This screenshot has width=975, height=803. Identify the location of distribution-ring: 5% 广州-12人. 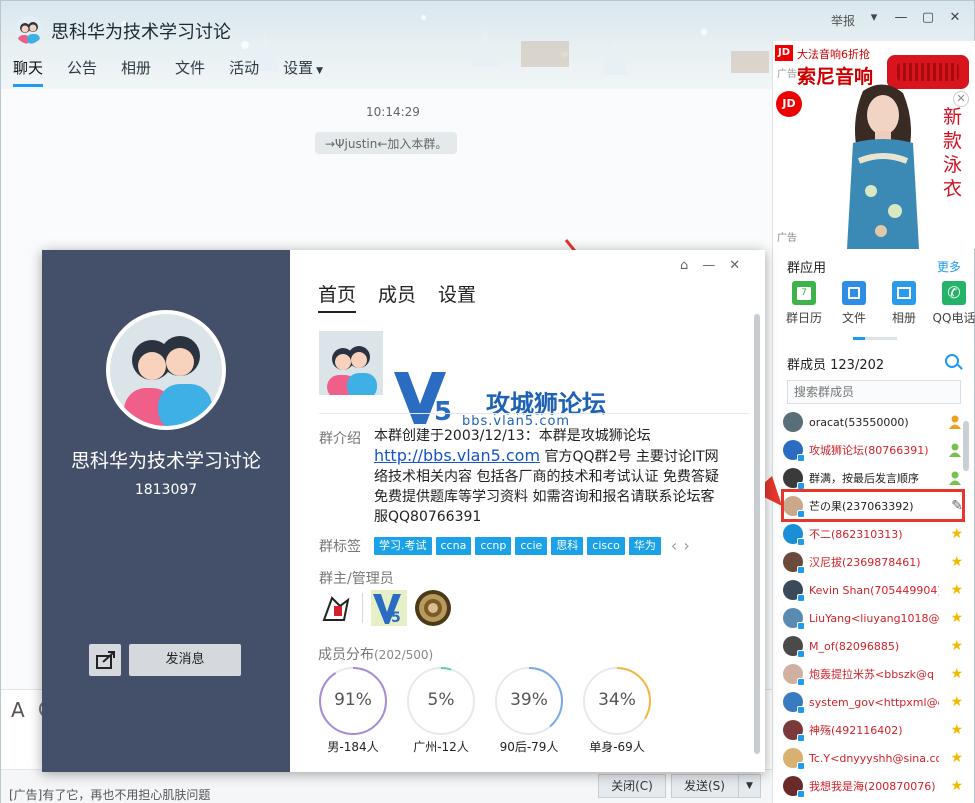
(450, 710).